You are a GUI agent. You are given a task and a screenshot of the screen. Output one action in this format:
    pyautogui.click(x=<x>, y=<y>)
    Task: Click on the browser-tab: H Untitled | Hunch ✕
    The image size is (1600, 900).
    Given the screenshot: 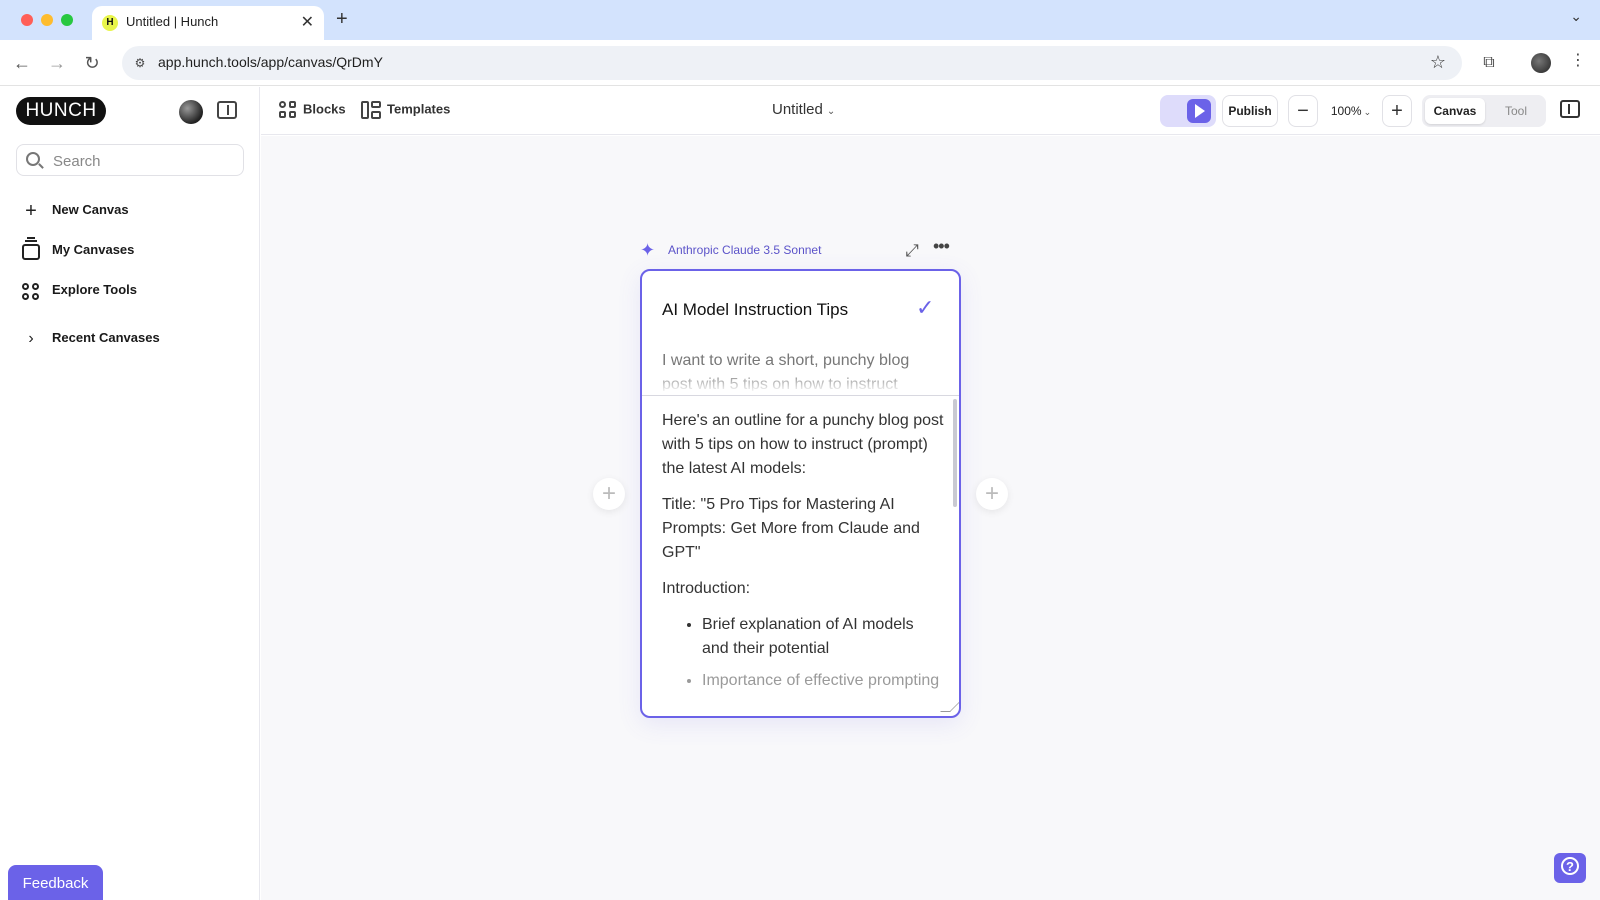 What is the action you would take?
    pyautogui.click(x=208, y=23)
    